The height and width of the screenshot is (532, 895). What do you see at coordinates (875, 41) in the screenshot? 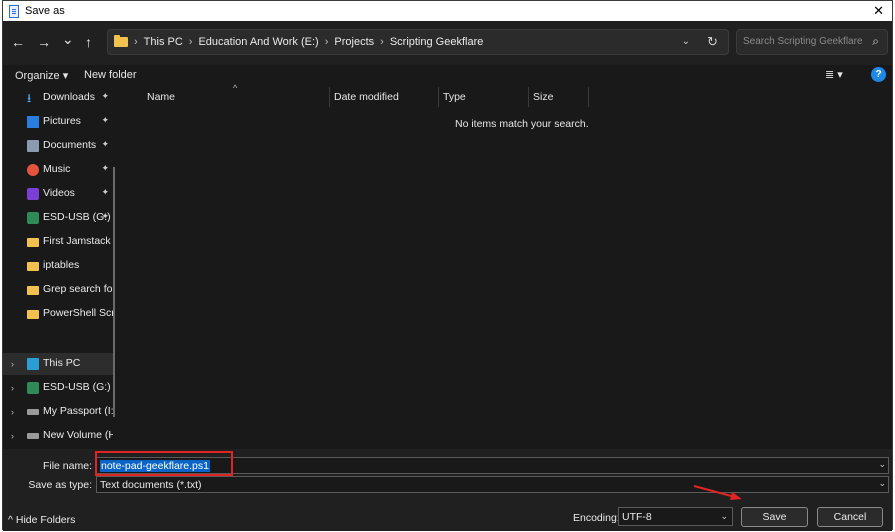
I see `search-icon: ⌕` at bounding box center [875, 41].